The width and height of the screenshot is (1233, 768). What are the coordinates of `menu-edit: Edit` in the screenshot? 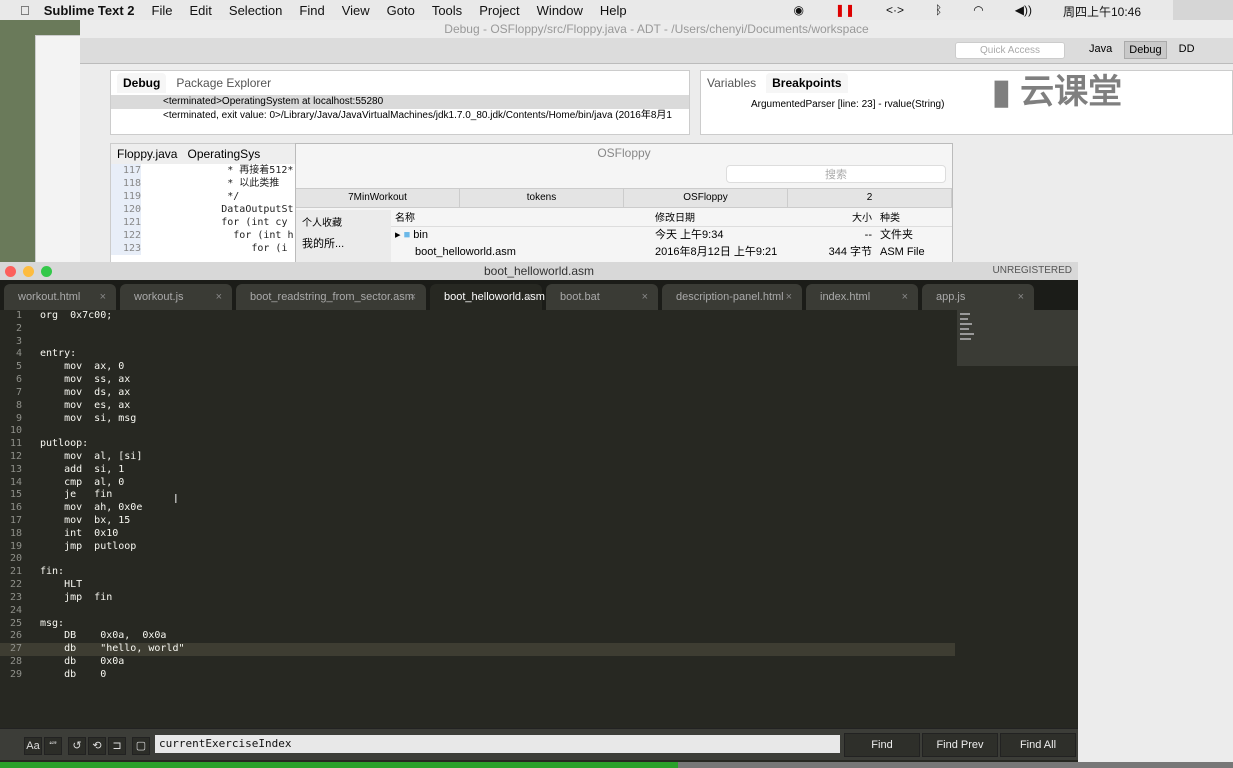 It's located at (201, 10).